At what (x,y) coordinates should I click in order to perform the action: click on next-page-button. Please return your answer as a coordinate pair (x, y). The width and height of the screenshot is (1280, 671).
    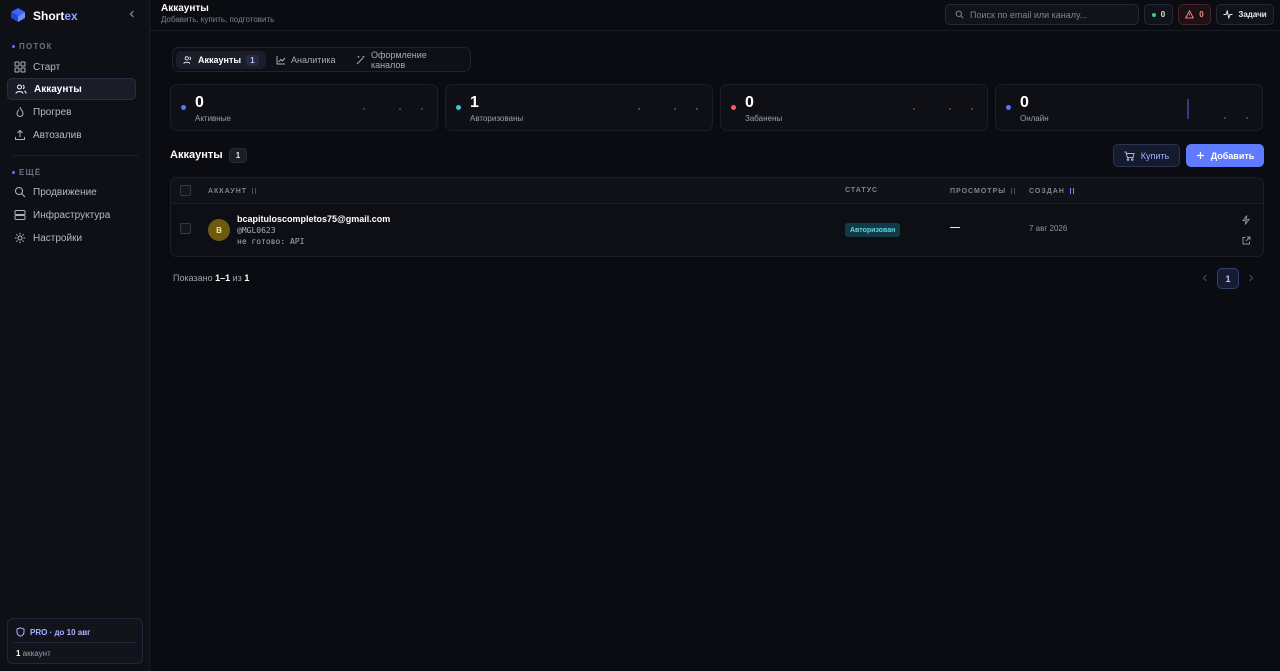
    Looking at the image, I should click on (1251, 278).